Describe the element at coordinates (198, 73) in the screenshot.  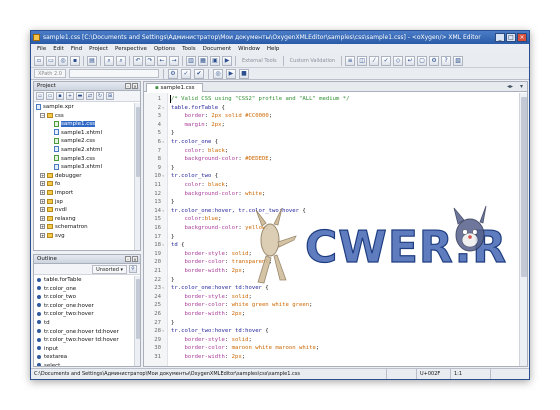
I see `validate-icon: ✔` at that location.